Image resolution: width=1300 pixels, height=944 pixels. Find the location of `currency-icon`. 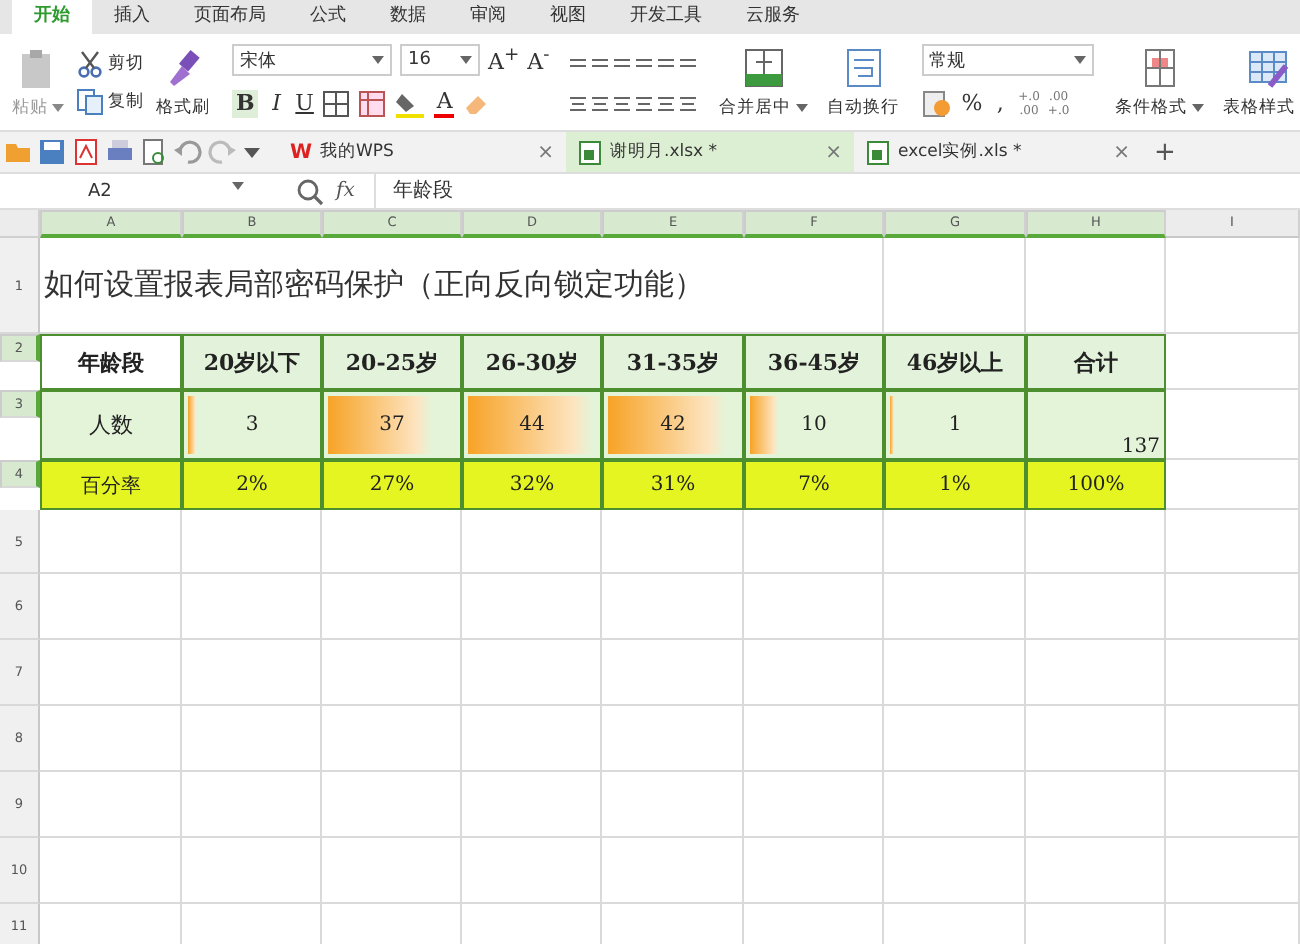

currency-icon is located at coordinates (937, 104).